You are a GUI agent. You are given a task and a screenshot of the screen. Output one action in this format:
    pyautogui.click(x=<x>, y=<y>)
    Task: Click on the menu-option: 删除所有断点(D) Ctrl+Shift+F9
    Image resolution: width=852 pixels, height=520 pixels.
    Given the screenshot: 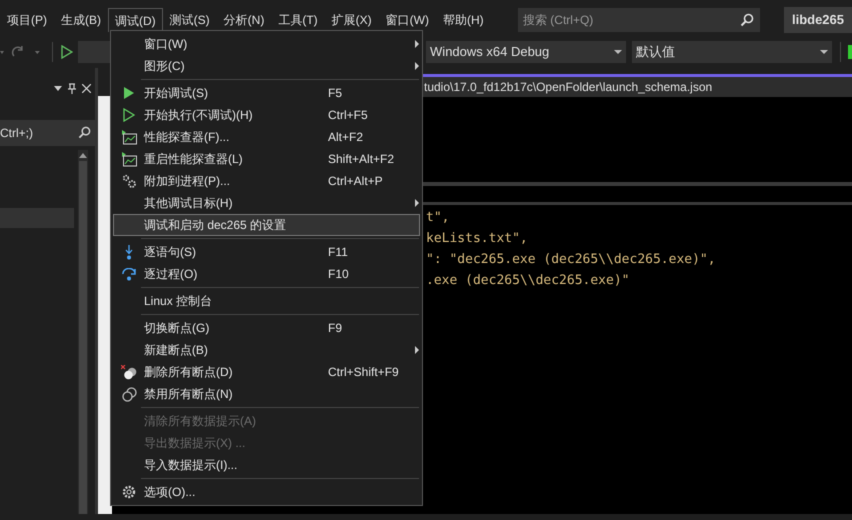 What is the action you would take?
    pyautogui.click(x=266, y=372)
    